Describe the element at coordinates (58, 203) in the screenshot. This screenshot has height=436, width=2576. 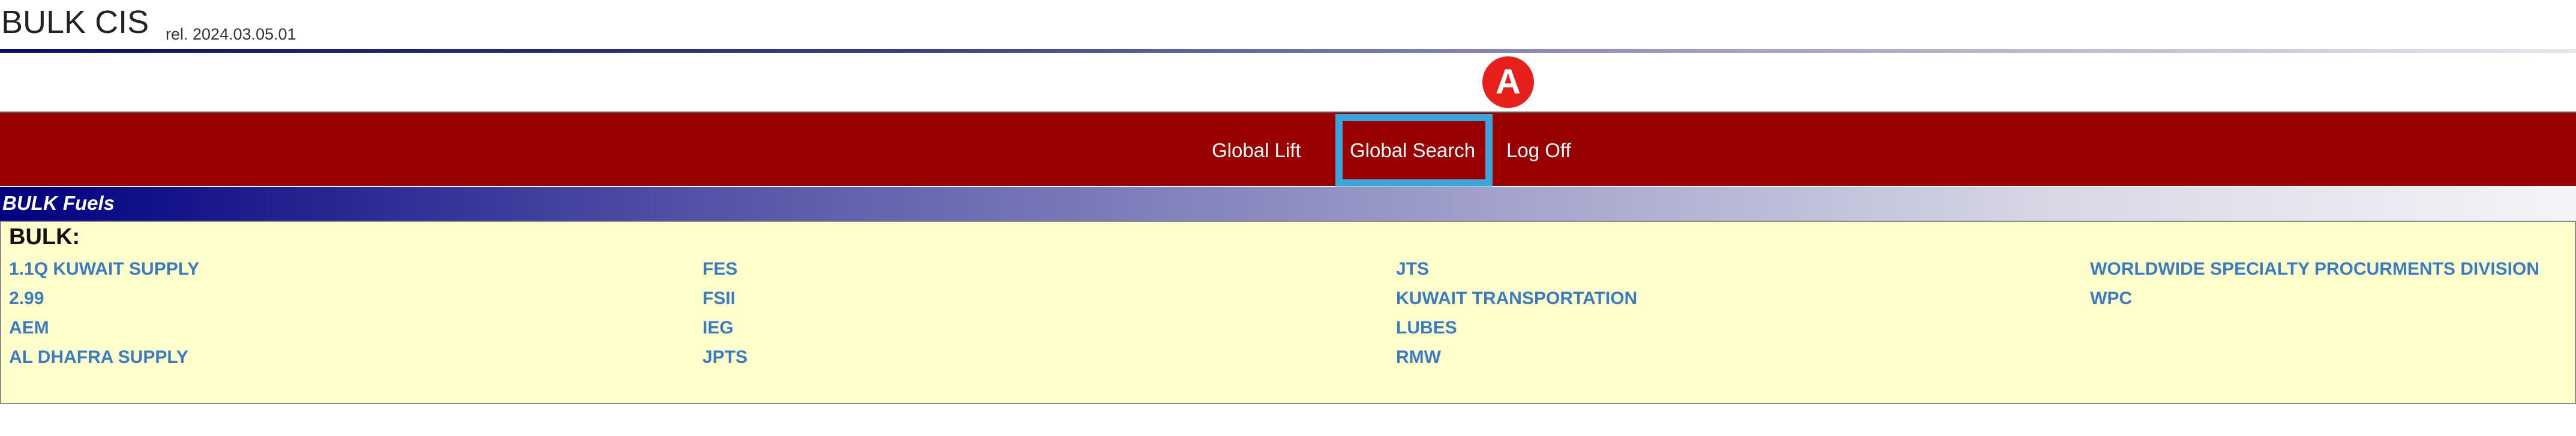
I see `section-title: BULK Fuels` at that location.